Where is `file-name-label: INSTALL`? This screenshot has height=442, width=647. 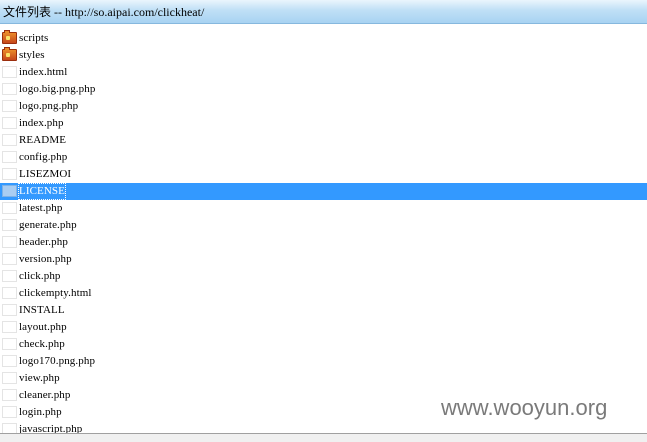 file-name-label: INSTALL is located at coordinates (42, 310).